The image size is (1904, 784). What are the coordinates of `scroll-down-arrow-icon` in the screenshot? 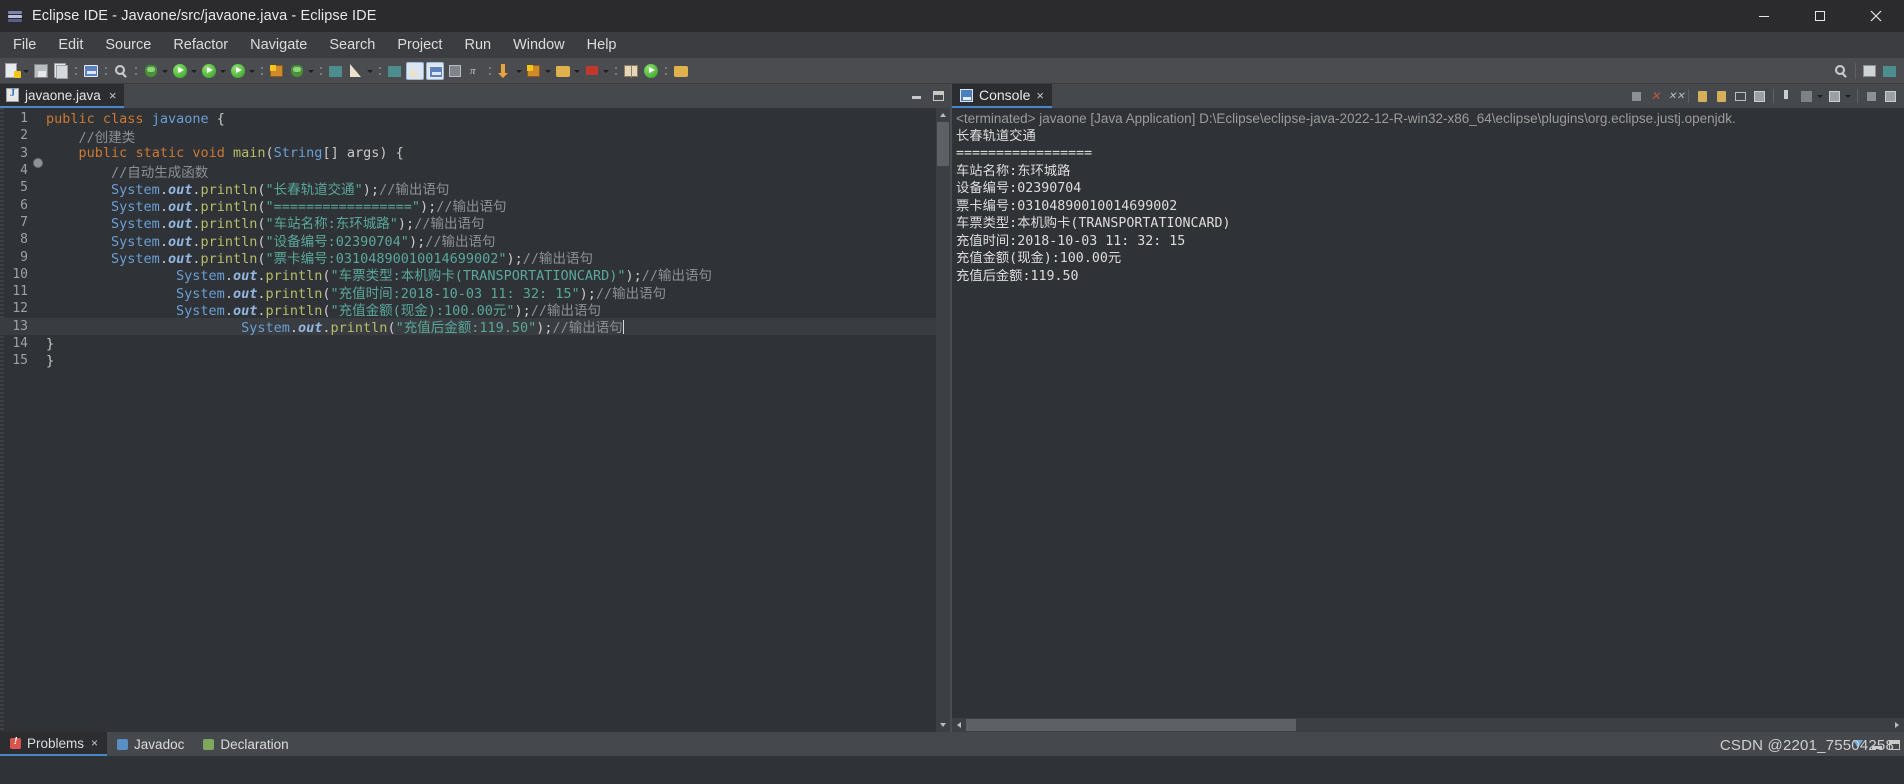 It's located at (943, 725).